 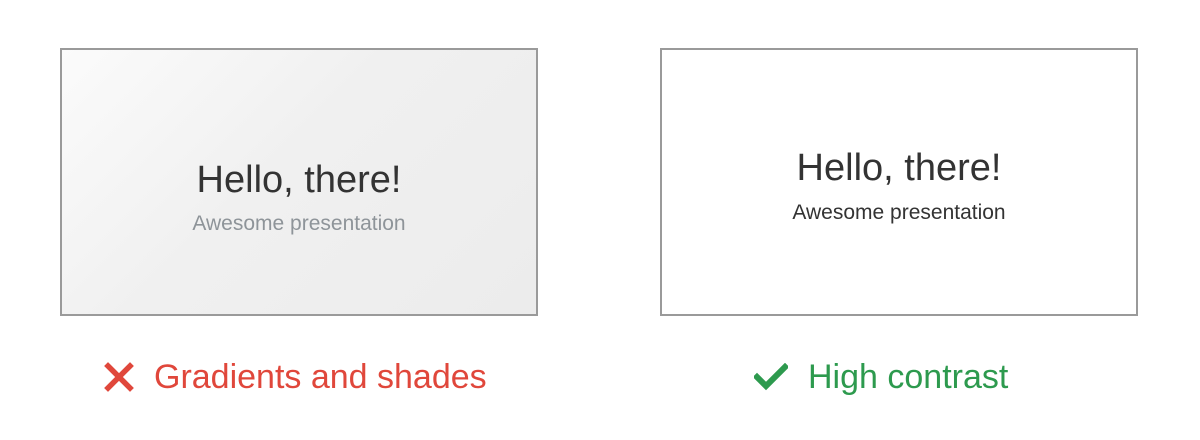 What do you see at coordinates (908, 377) in the screenshot?
I see `caption-label: High contrast` at bounding box center [908, 377].